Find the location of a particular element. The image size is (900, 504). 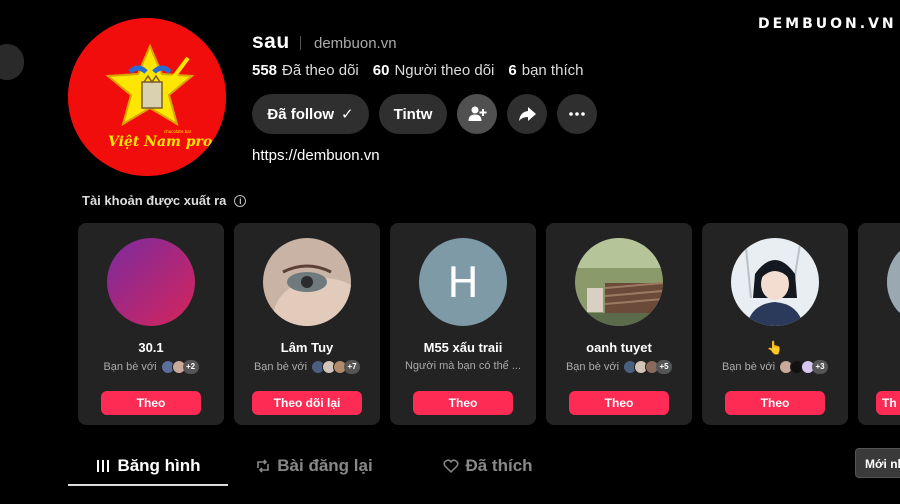

side-nav-stub is located at coordinates (12, 62).